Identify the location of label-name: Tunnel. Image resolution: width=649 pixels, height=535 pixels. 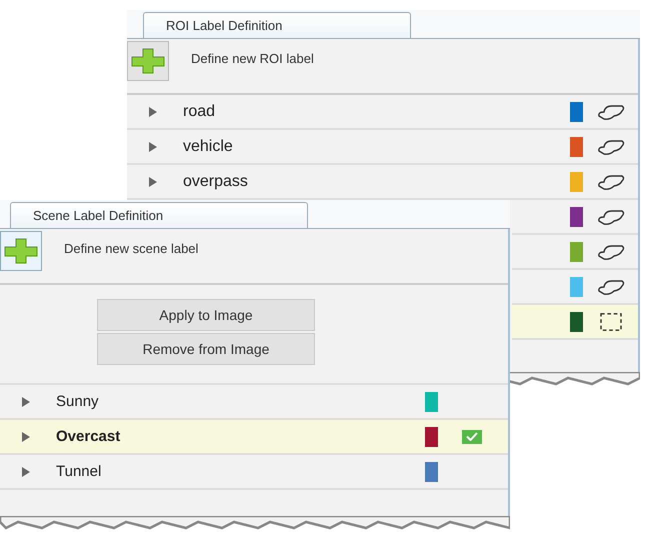
(79, 471).